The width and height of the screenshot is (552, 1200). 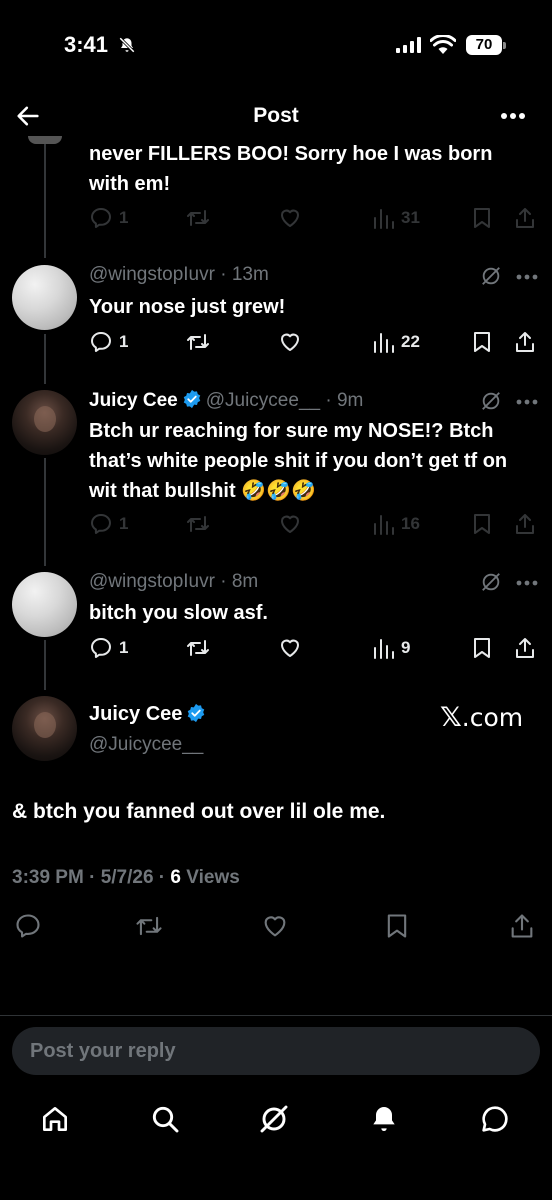 I want to click on bell-off-icon, so click(x=127, y=45).